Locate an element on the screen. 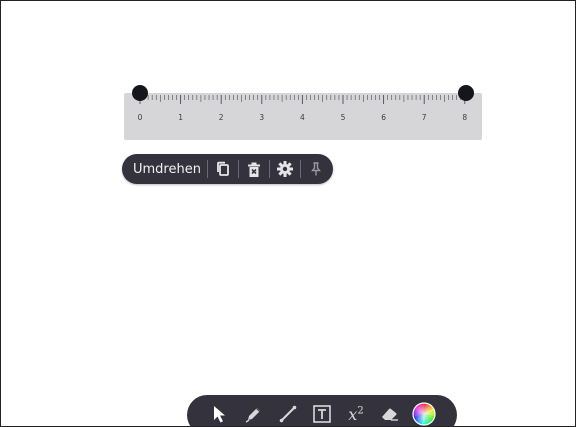 The width and height of the screenshot is (576, 427). pen-icon is located at coordinates (252, 415).